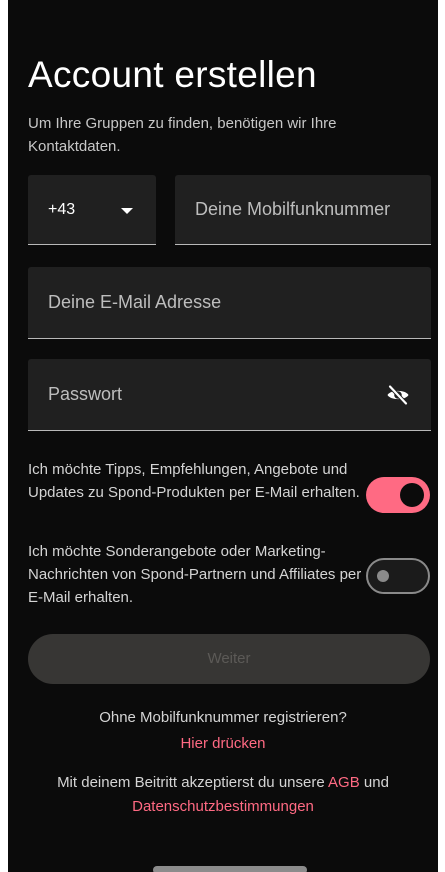 This screenshot has height=872, width=445. Describe the element at coordinates (293, 209) in the screenshot. I see `phone-number-placeholder: Deine Mobilfunknummer` at that location.